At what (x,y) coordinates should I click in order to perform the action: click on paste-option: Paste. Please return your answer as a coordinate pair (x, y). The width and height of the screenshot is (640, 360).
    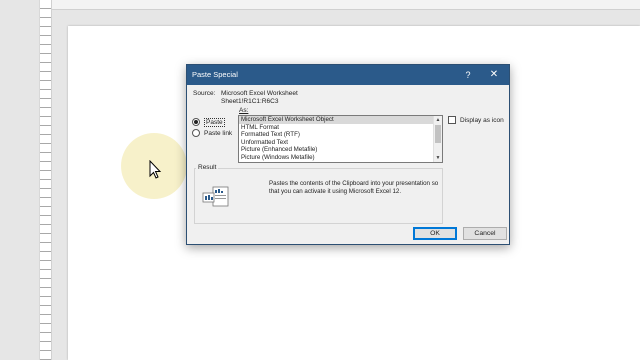
    Looking at the image, I should click on (208, 122).